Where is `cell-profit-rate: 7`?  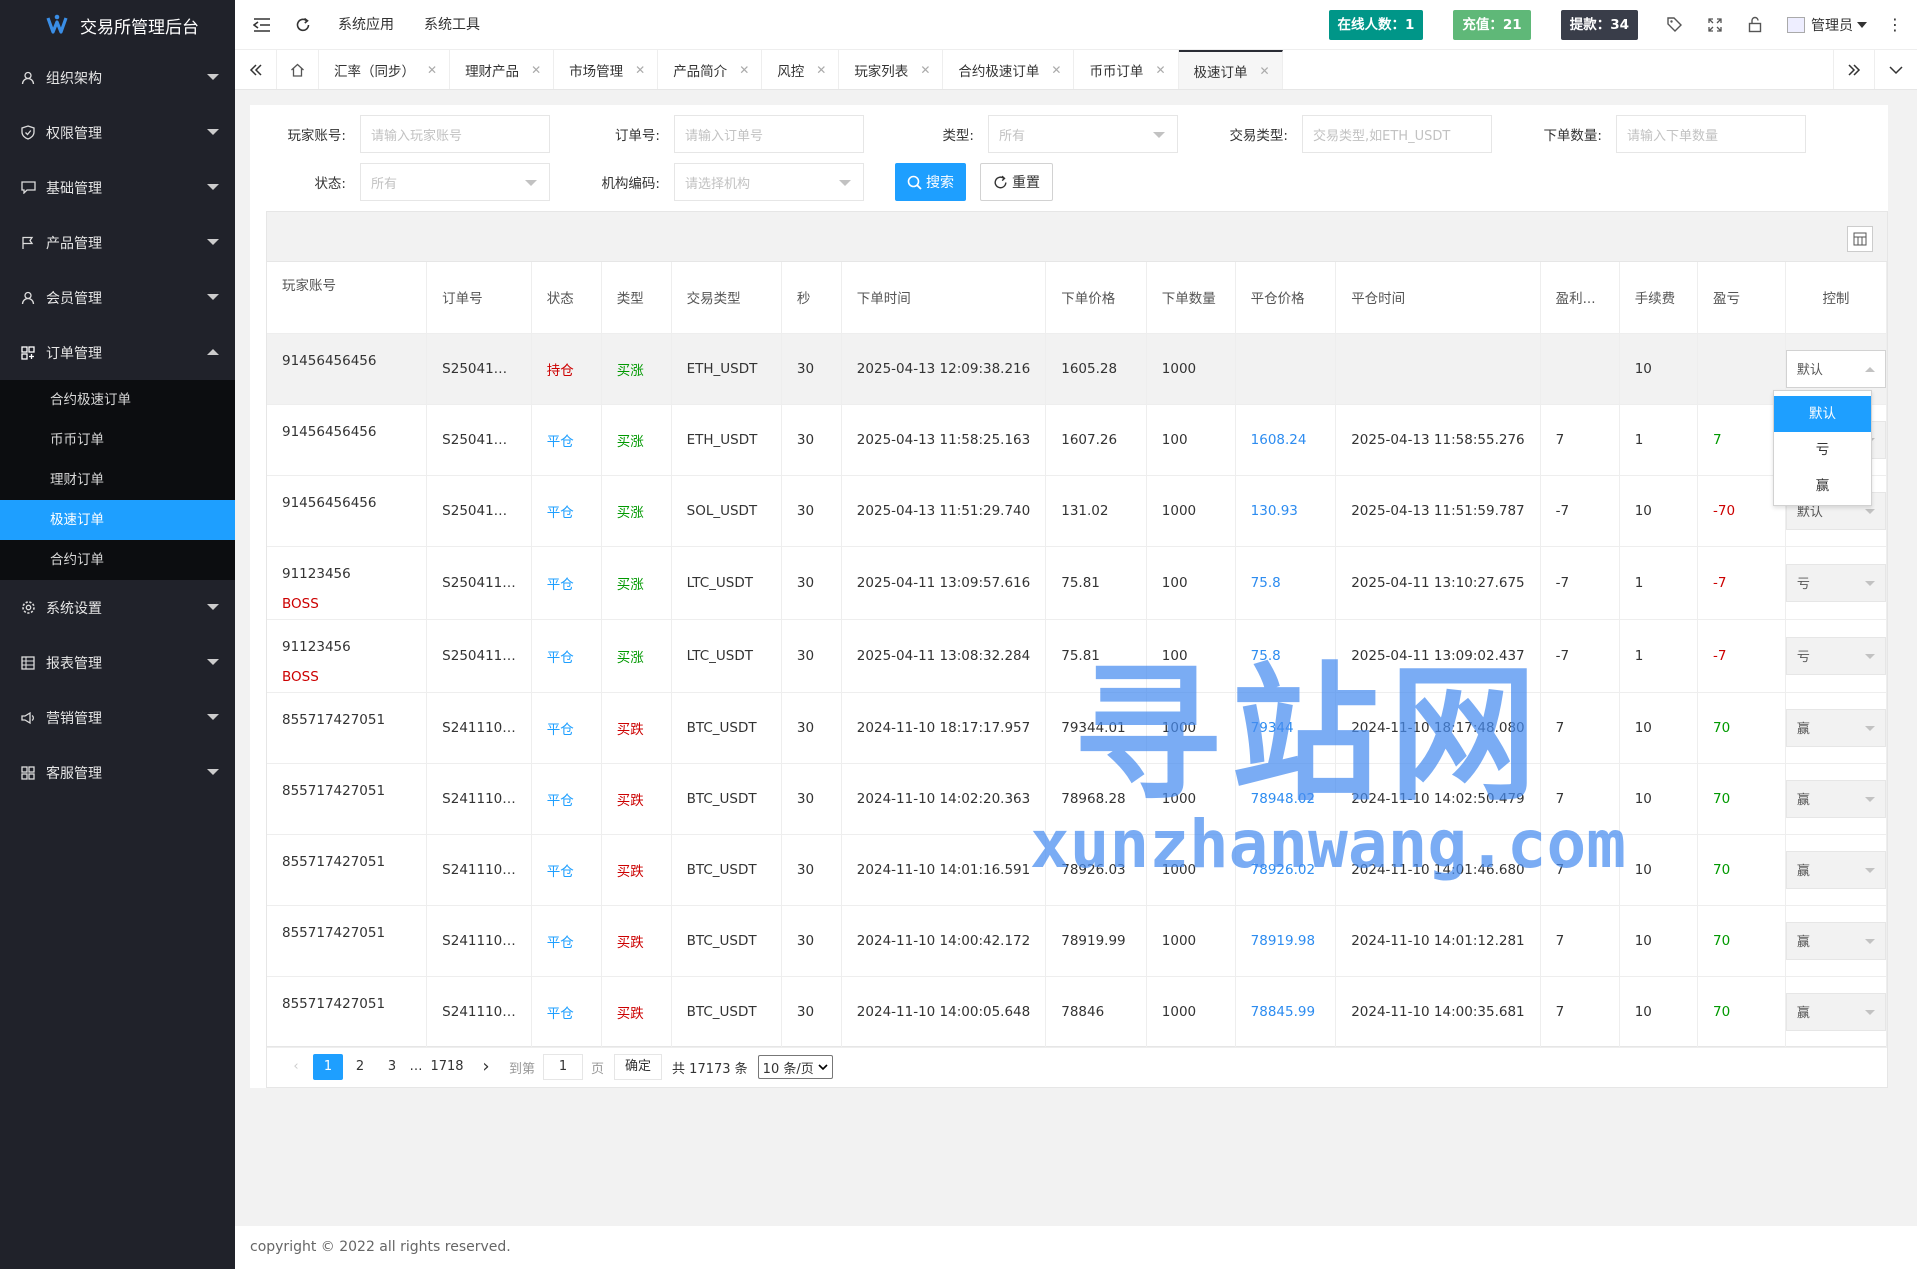 cell-profit-rate: 7 is located at coordinates (1580, 440).